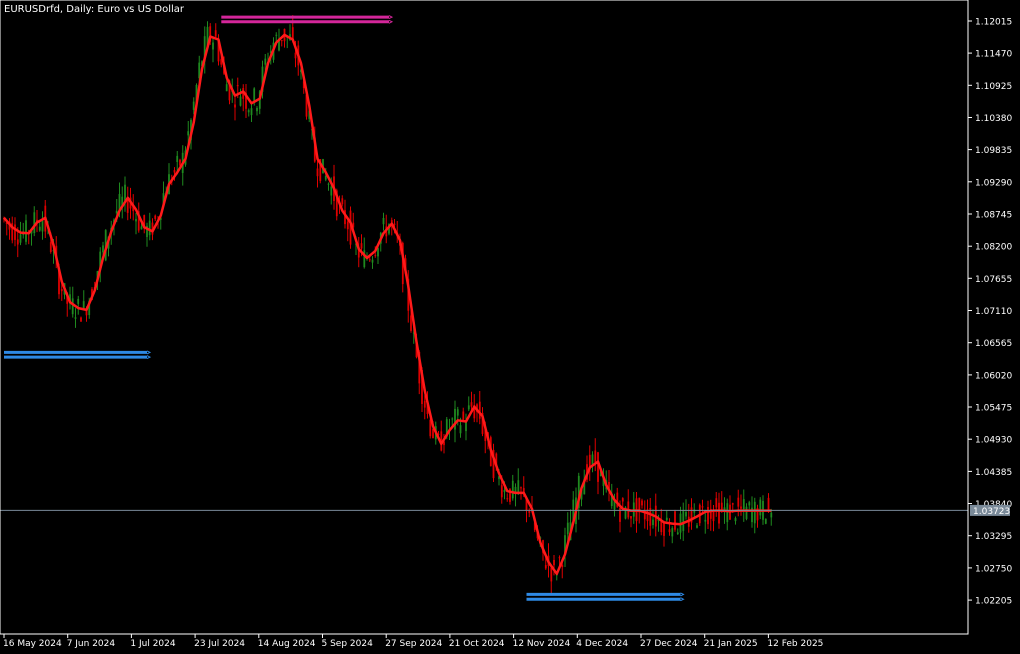 The height and width of the screenshot is (654, 1020). Describe the element at coordinates (993, 248) in the screenshot. I see `y-tick-label: 1.08200` at that location.